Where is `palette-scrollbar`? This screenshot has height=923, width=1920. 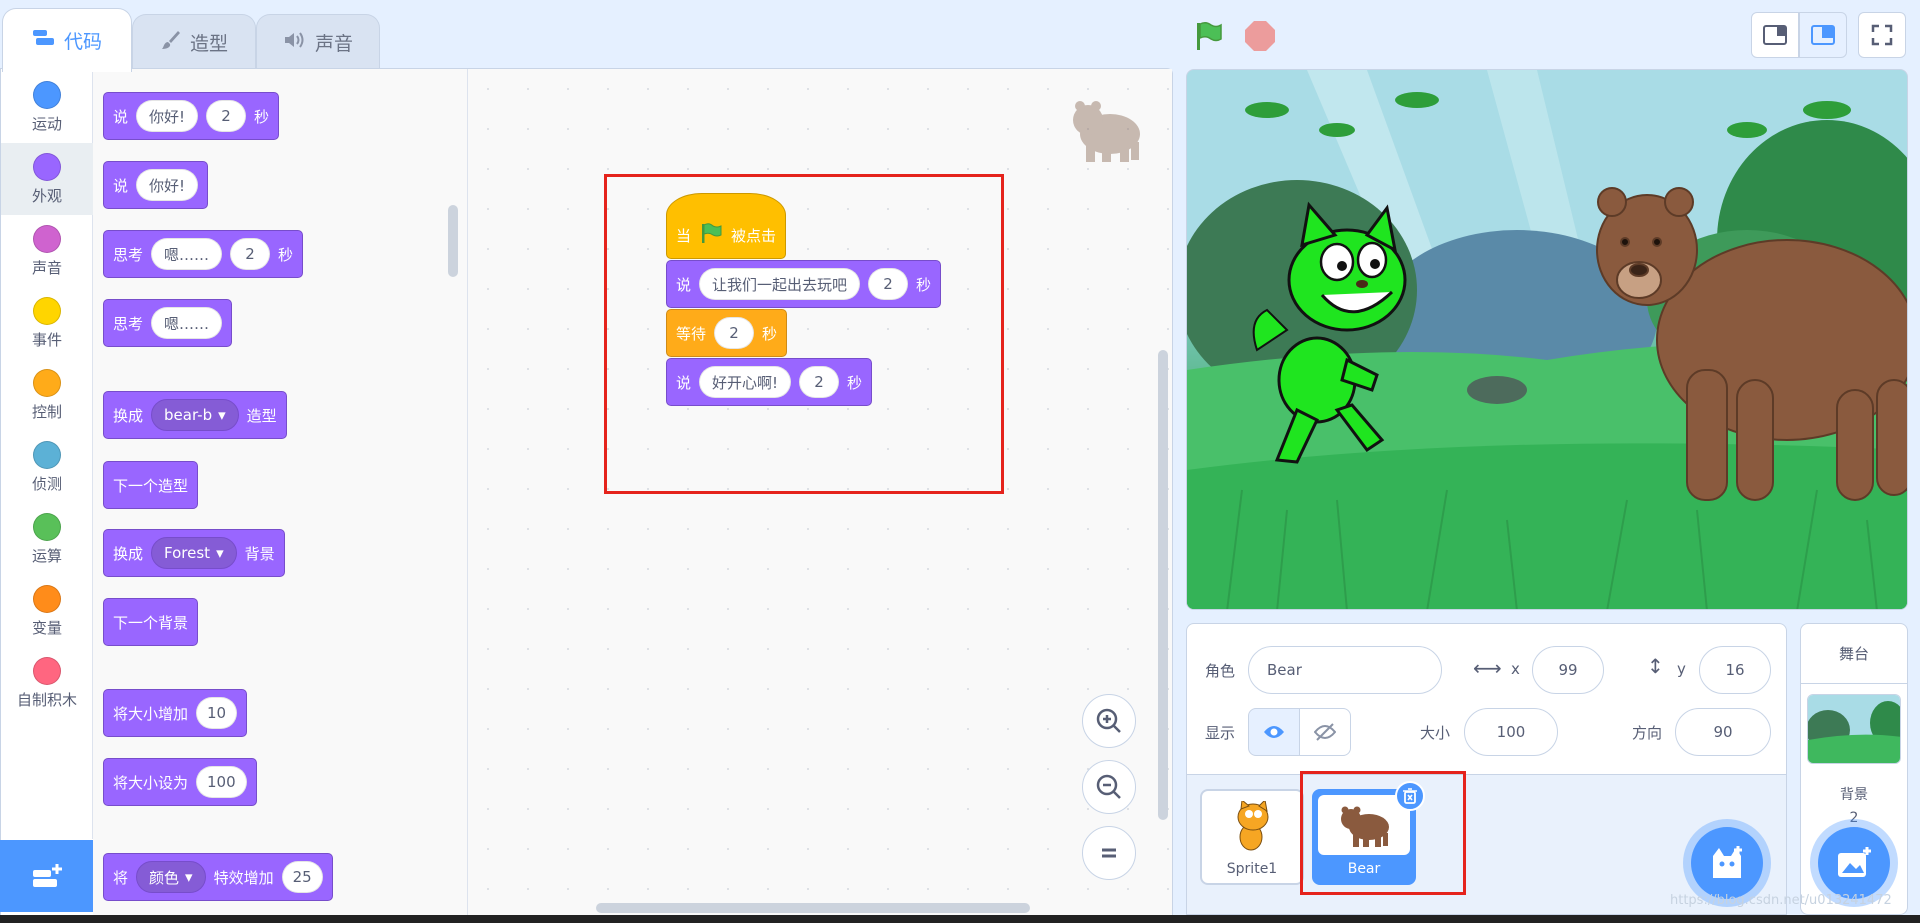
palette-scrollbar is located at coordinates (453, 241).